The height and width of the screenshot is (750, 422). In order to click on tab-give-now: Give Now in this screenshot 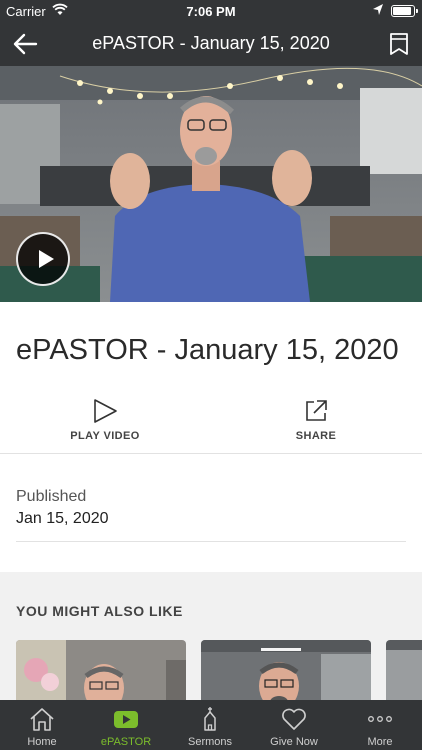, I will do `click(294, 725)`.